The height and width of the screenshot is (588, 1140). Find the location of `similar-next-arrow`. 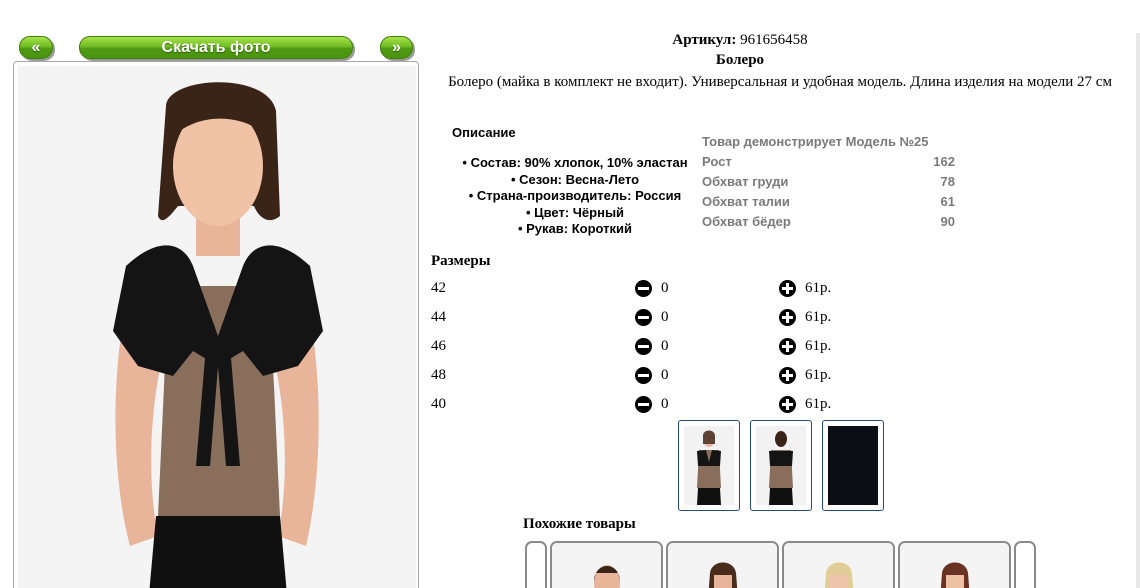

similar-next-arrow is located at coordinates (1025, 564).